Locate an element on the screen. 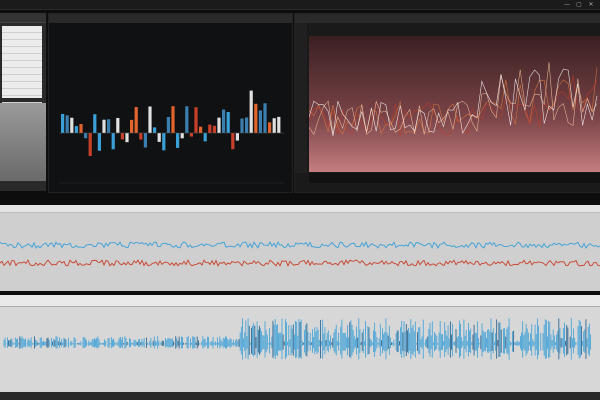  sidebar is located at coordinates (23, 102).